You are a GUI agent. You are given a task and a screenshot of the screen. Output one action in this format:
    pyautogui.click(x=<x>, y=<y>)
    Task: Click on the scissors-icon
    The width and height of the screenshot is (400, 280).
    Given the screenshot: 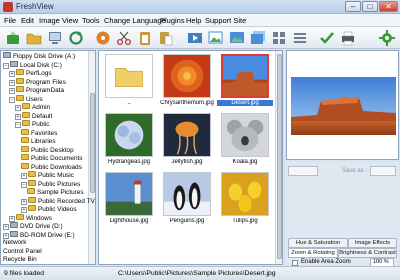 What is the action you would take?
    pyautogui.click(x=124, y=38)
    